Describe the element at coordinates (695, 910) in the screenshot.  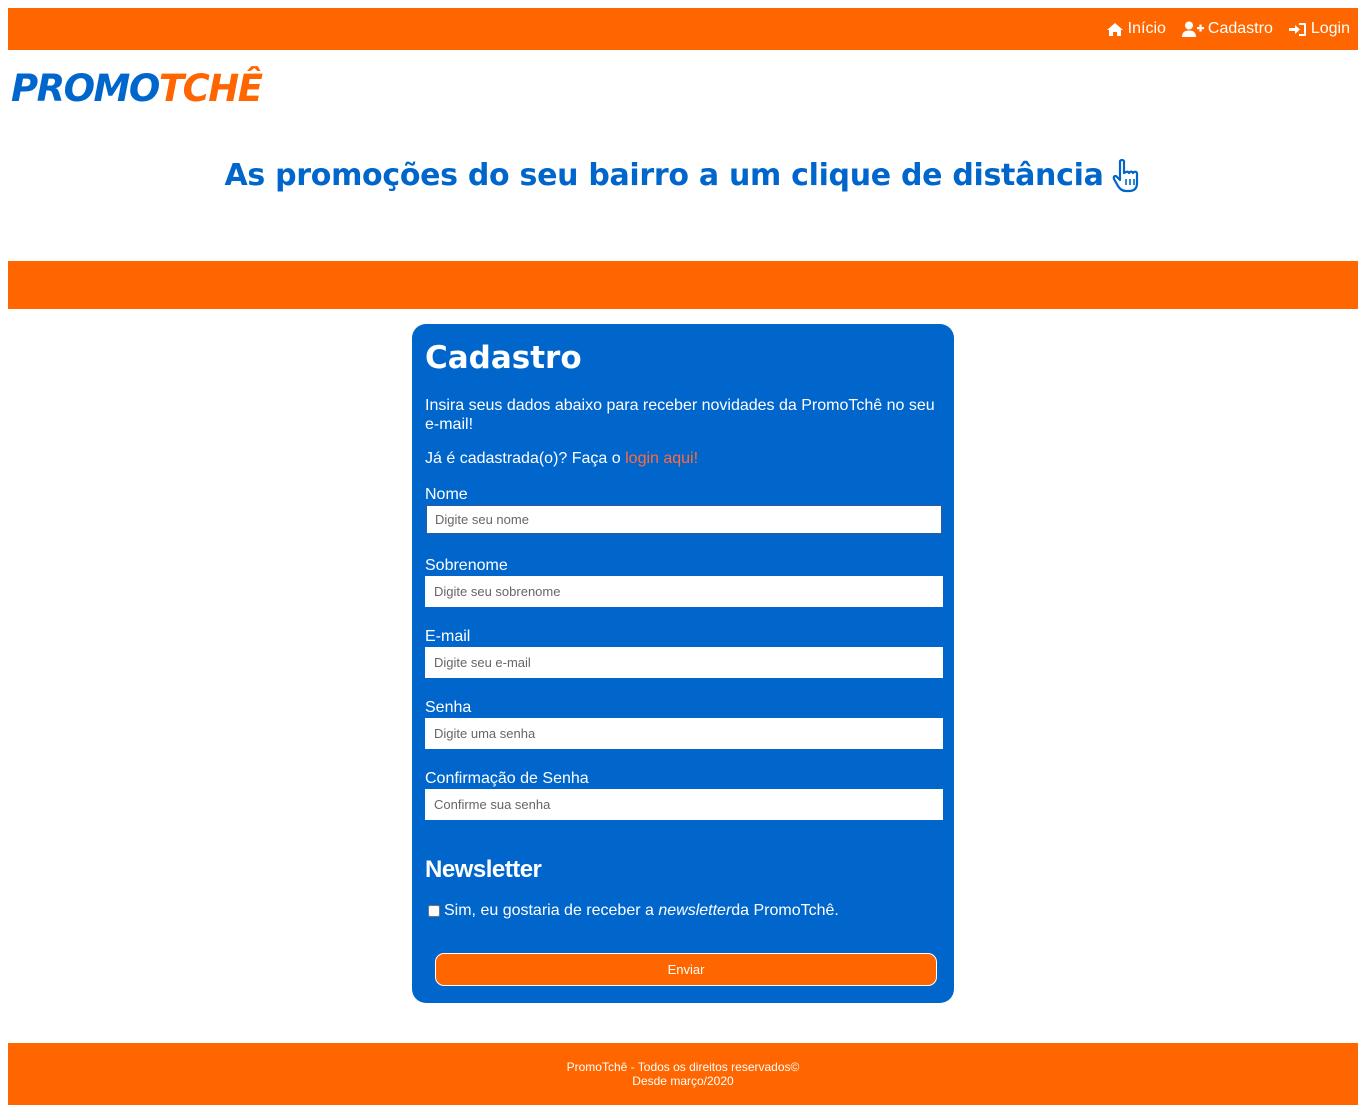
I see `newsletter-text-em: newsletter` at that location.